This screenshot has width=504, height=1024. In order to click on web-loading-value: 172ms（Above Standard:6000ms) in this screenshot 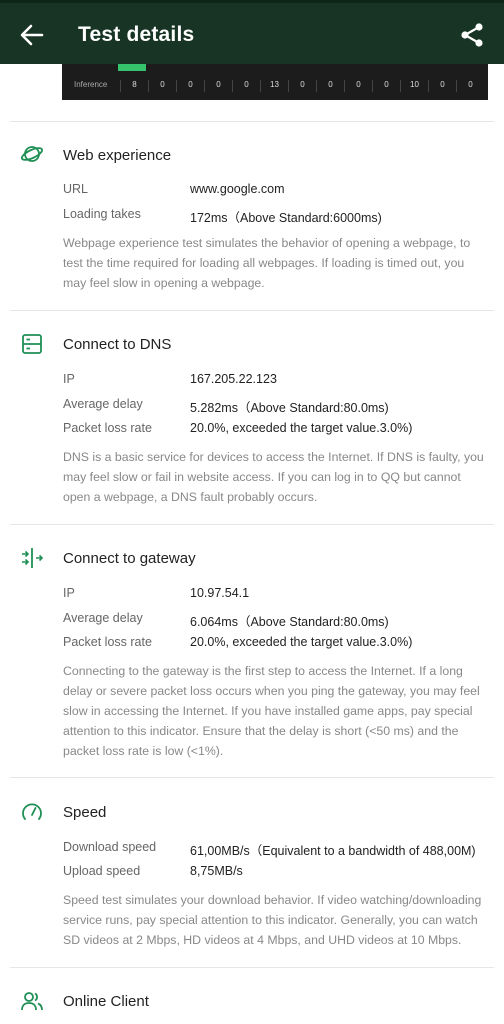, I will do `click(286, 218)`.